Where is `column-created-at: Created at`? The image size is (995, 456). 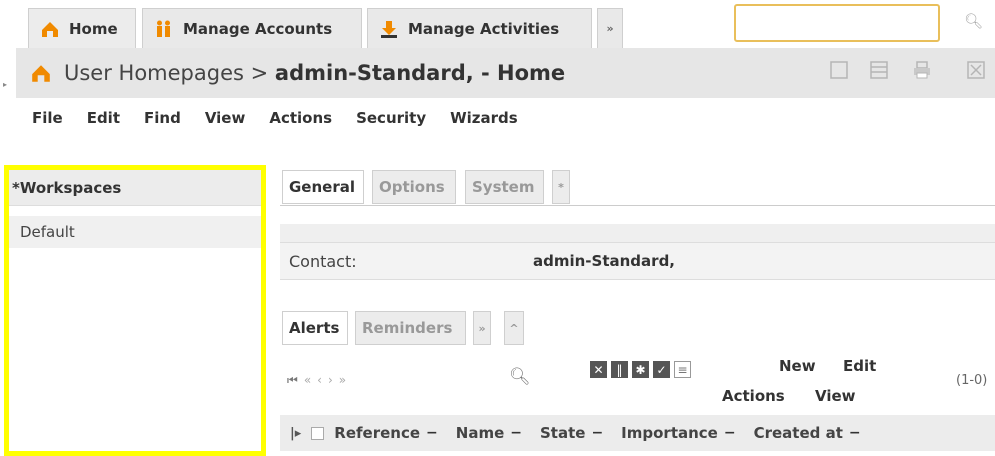 column-created-at: Created at is located at coordinates (798, 433).